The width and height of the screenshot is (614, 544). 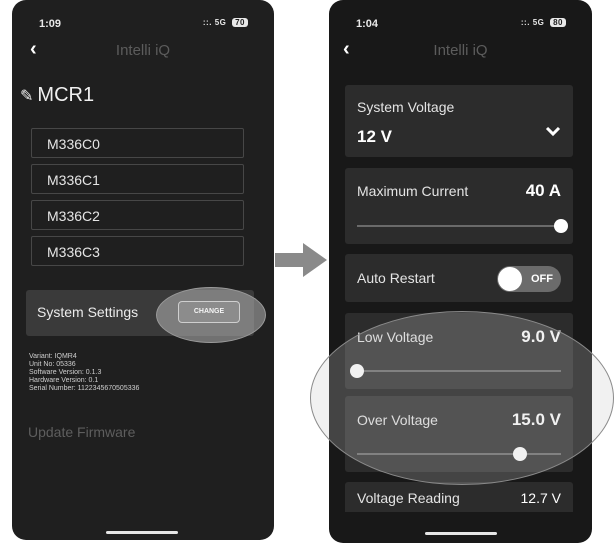 I want to click on system-settings-label: System Settings, so click(x=88, y=312).